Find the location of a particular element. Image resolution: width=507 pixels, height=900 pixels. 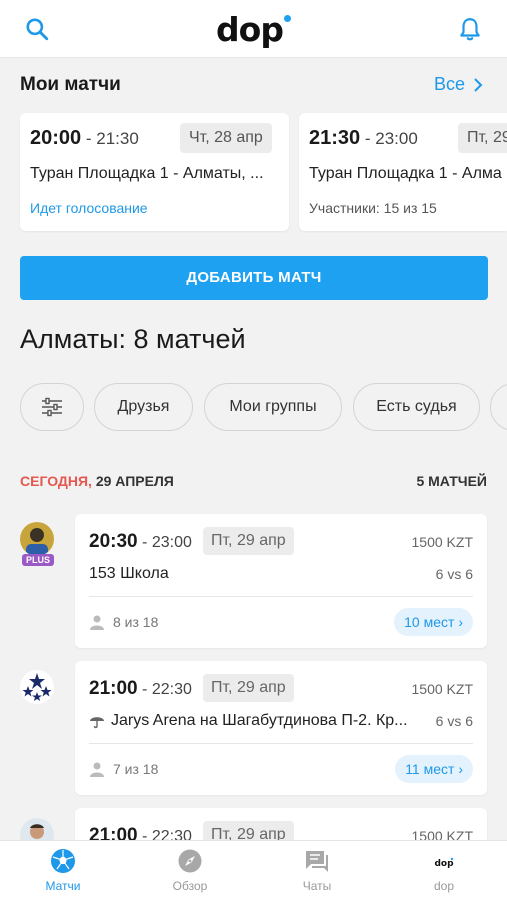

spots-button: 10 мест › is located at coordinates (433, 622).